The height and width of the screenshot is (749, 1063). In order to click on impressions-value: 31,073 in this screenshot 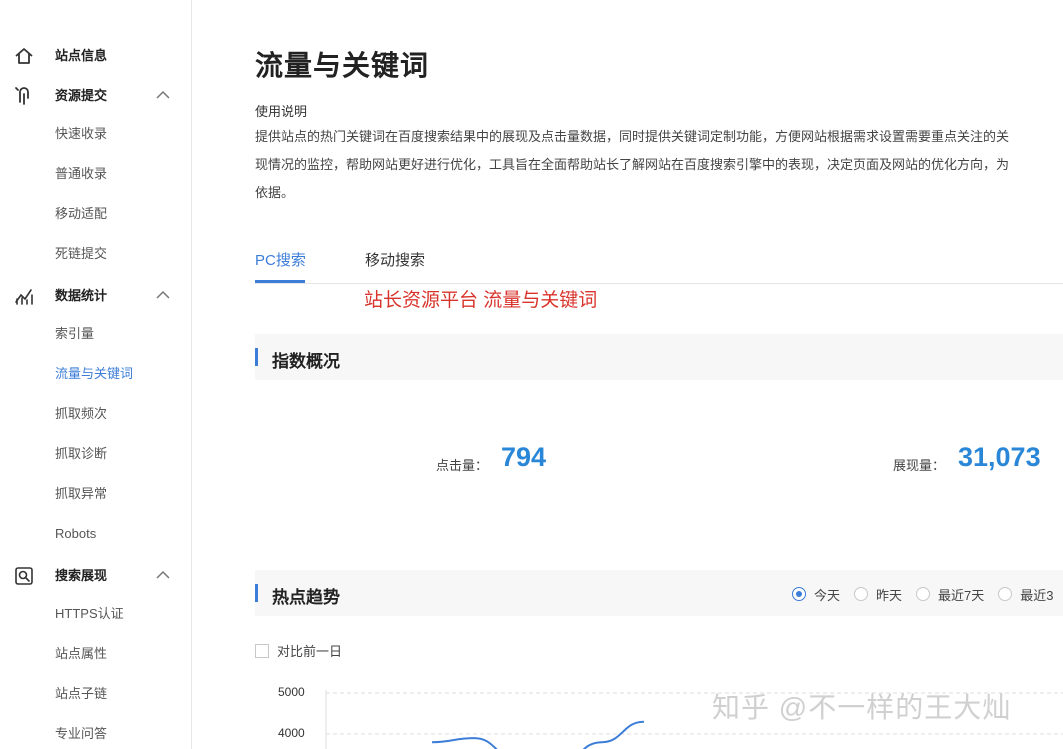, I will do `click(999, 457)`.